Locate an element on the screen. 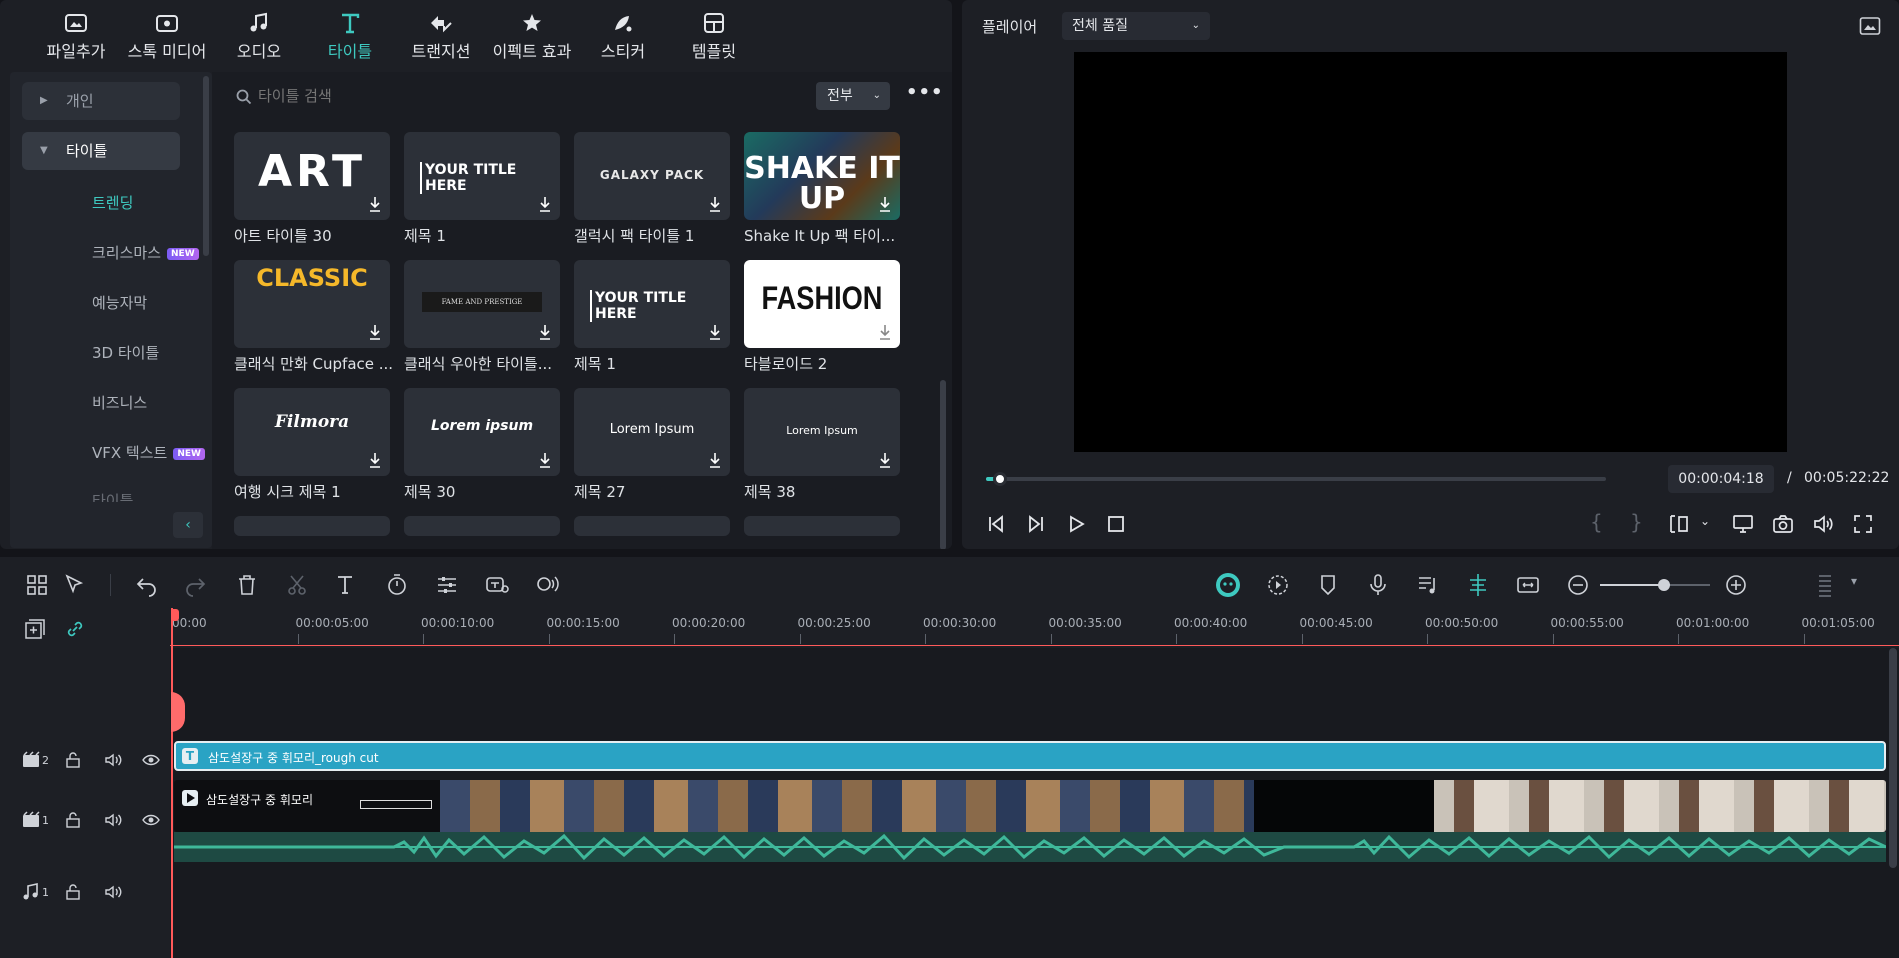  zoom-out-icon is located at coordinates (1578, 585).